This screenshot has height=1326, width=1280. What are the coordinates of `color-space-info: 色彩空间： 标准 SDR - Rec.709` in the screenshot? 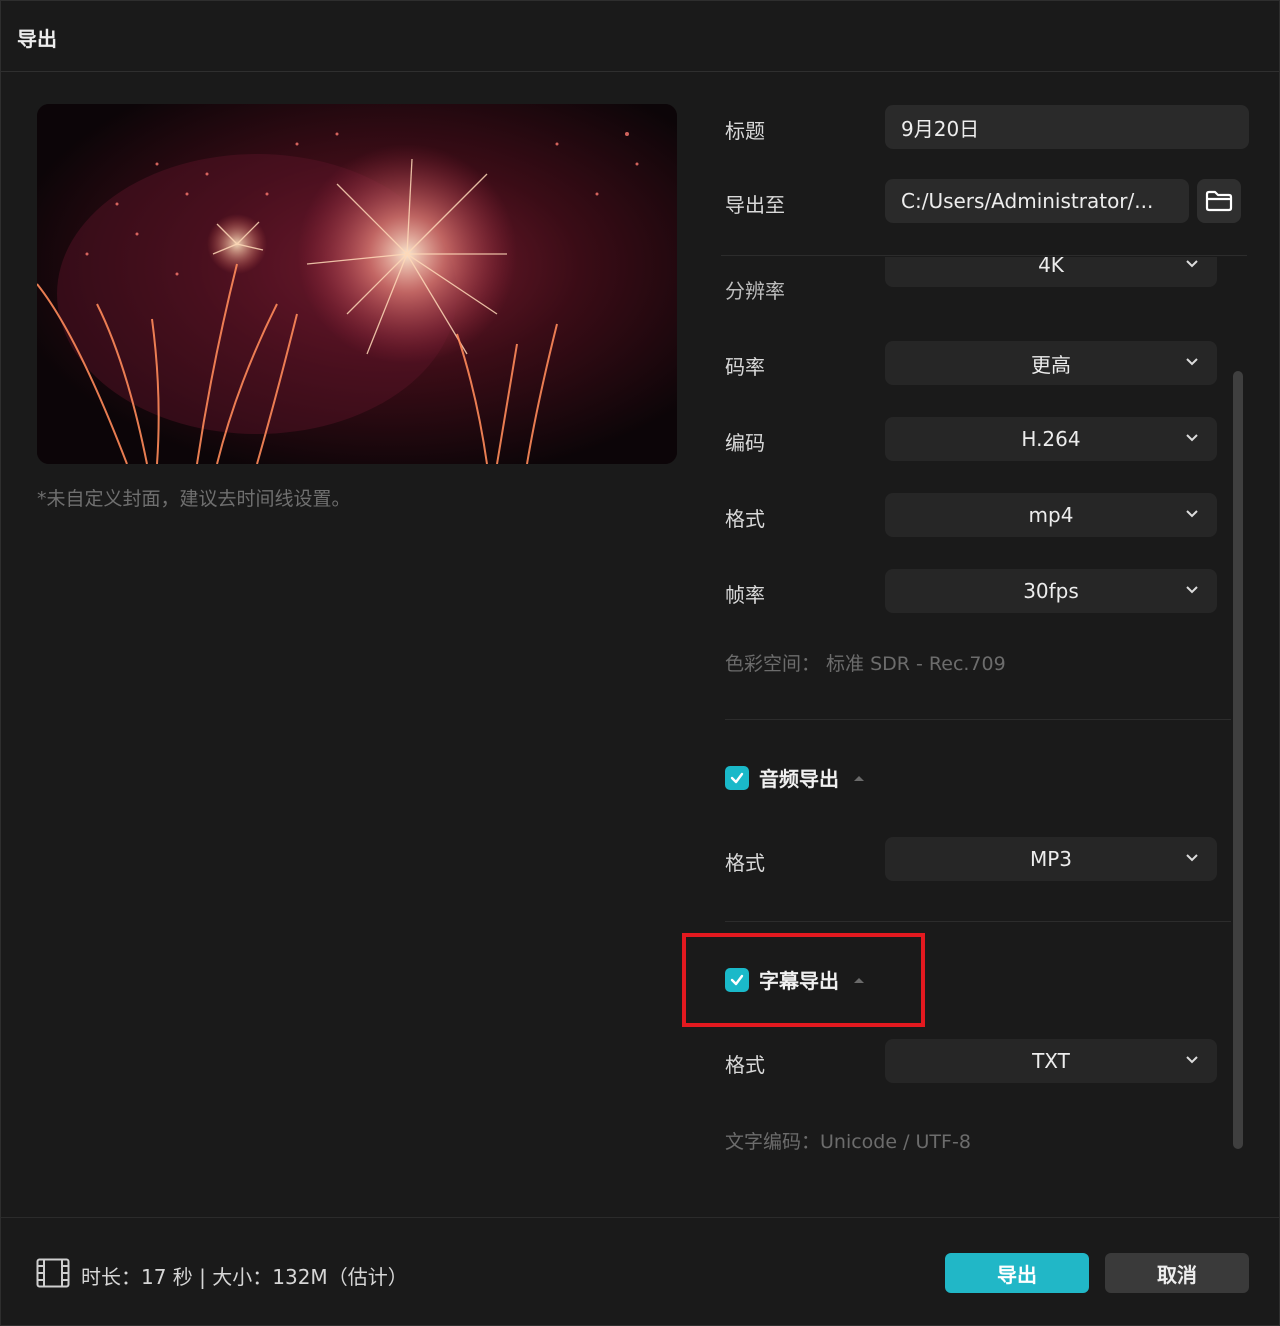 It's located at (865, 664).